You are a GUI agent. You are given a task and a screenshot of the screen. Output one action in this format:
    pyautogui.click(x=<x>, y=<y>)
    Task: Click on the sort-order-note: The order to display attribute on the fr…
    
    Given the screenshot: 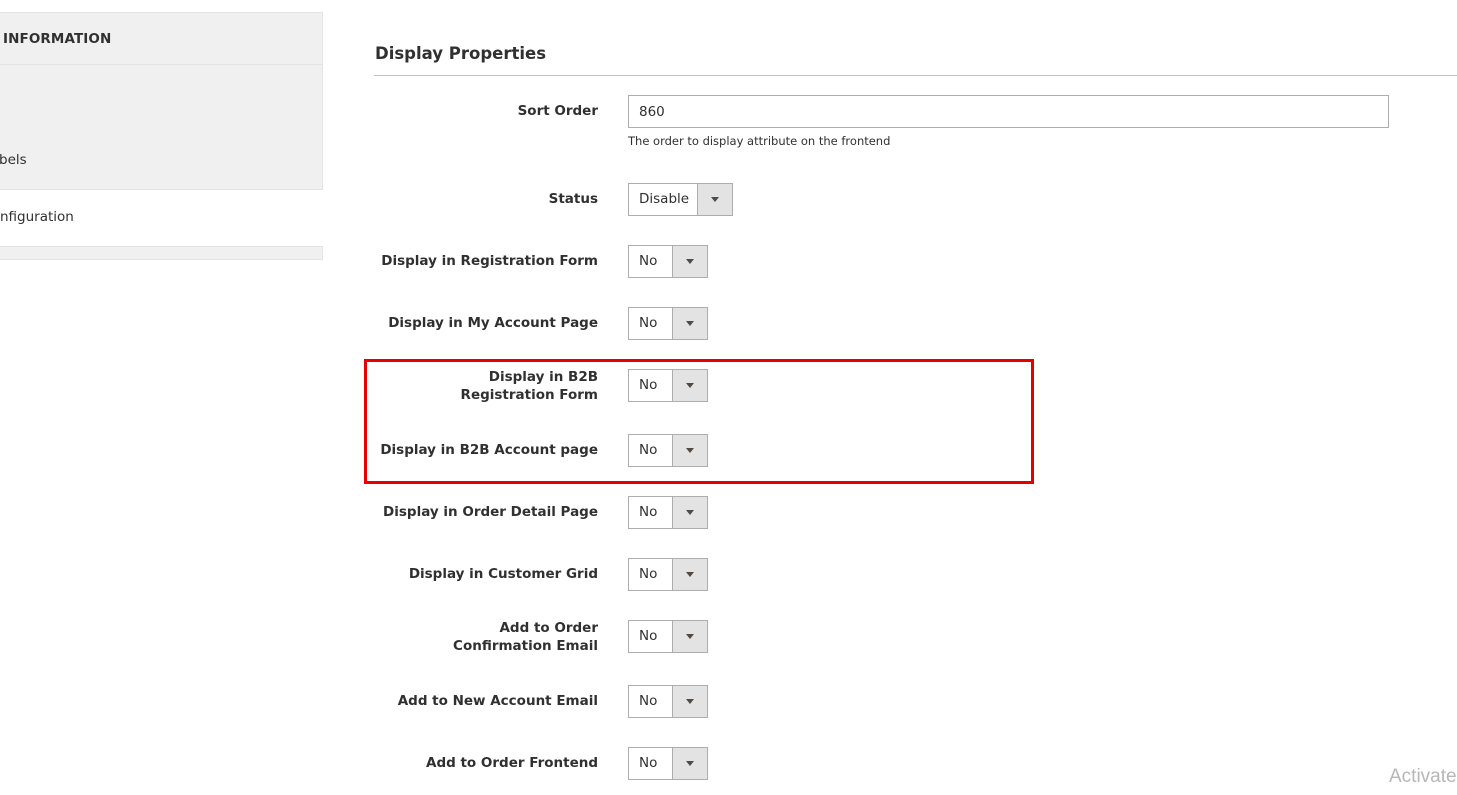 What is the action you would take?
    pyautogui.click(x=759, y=141)
    